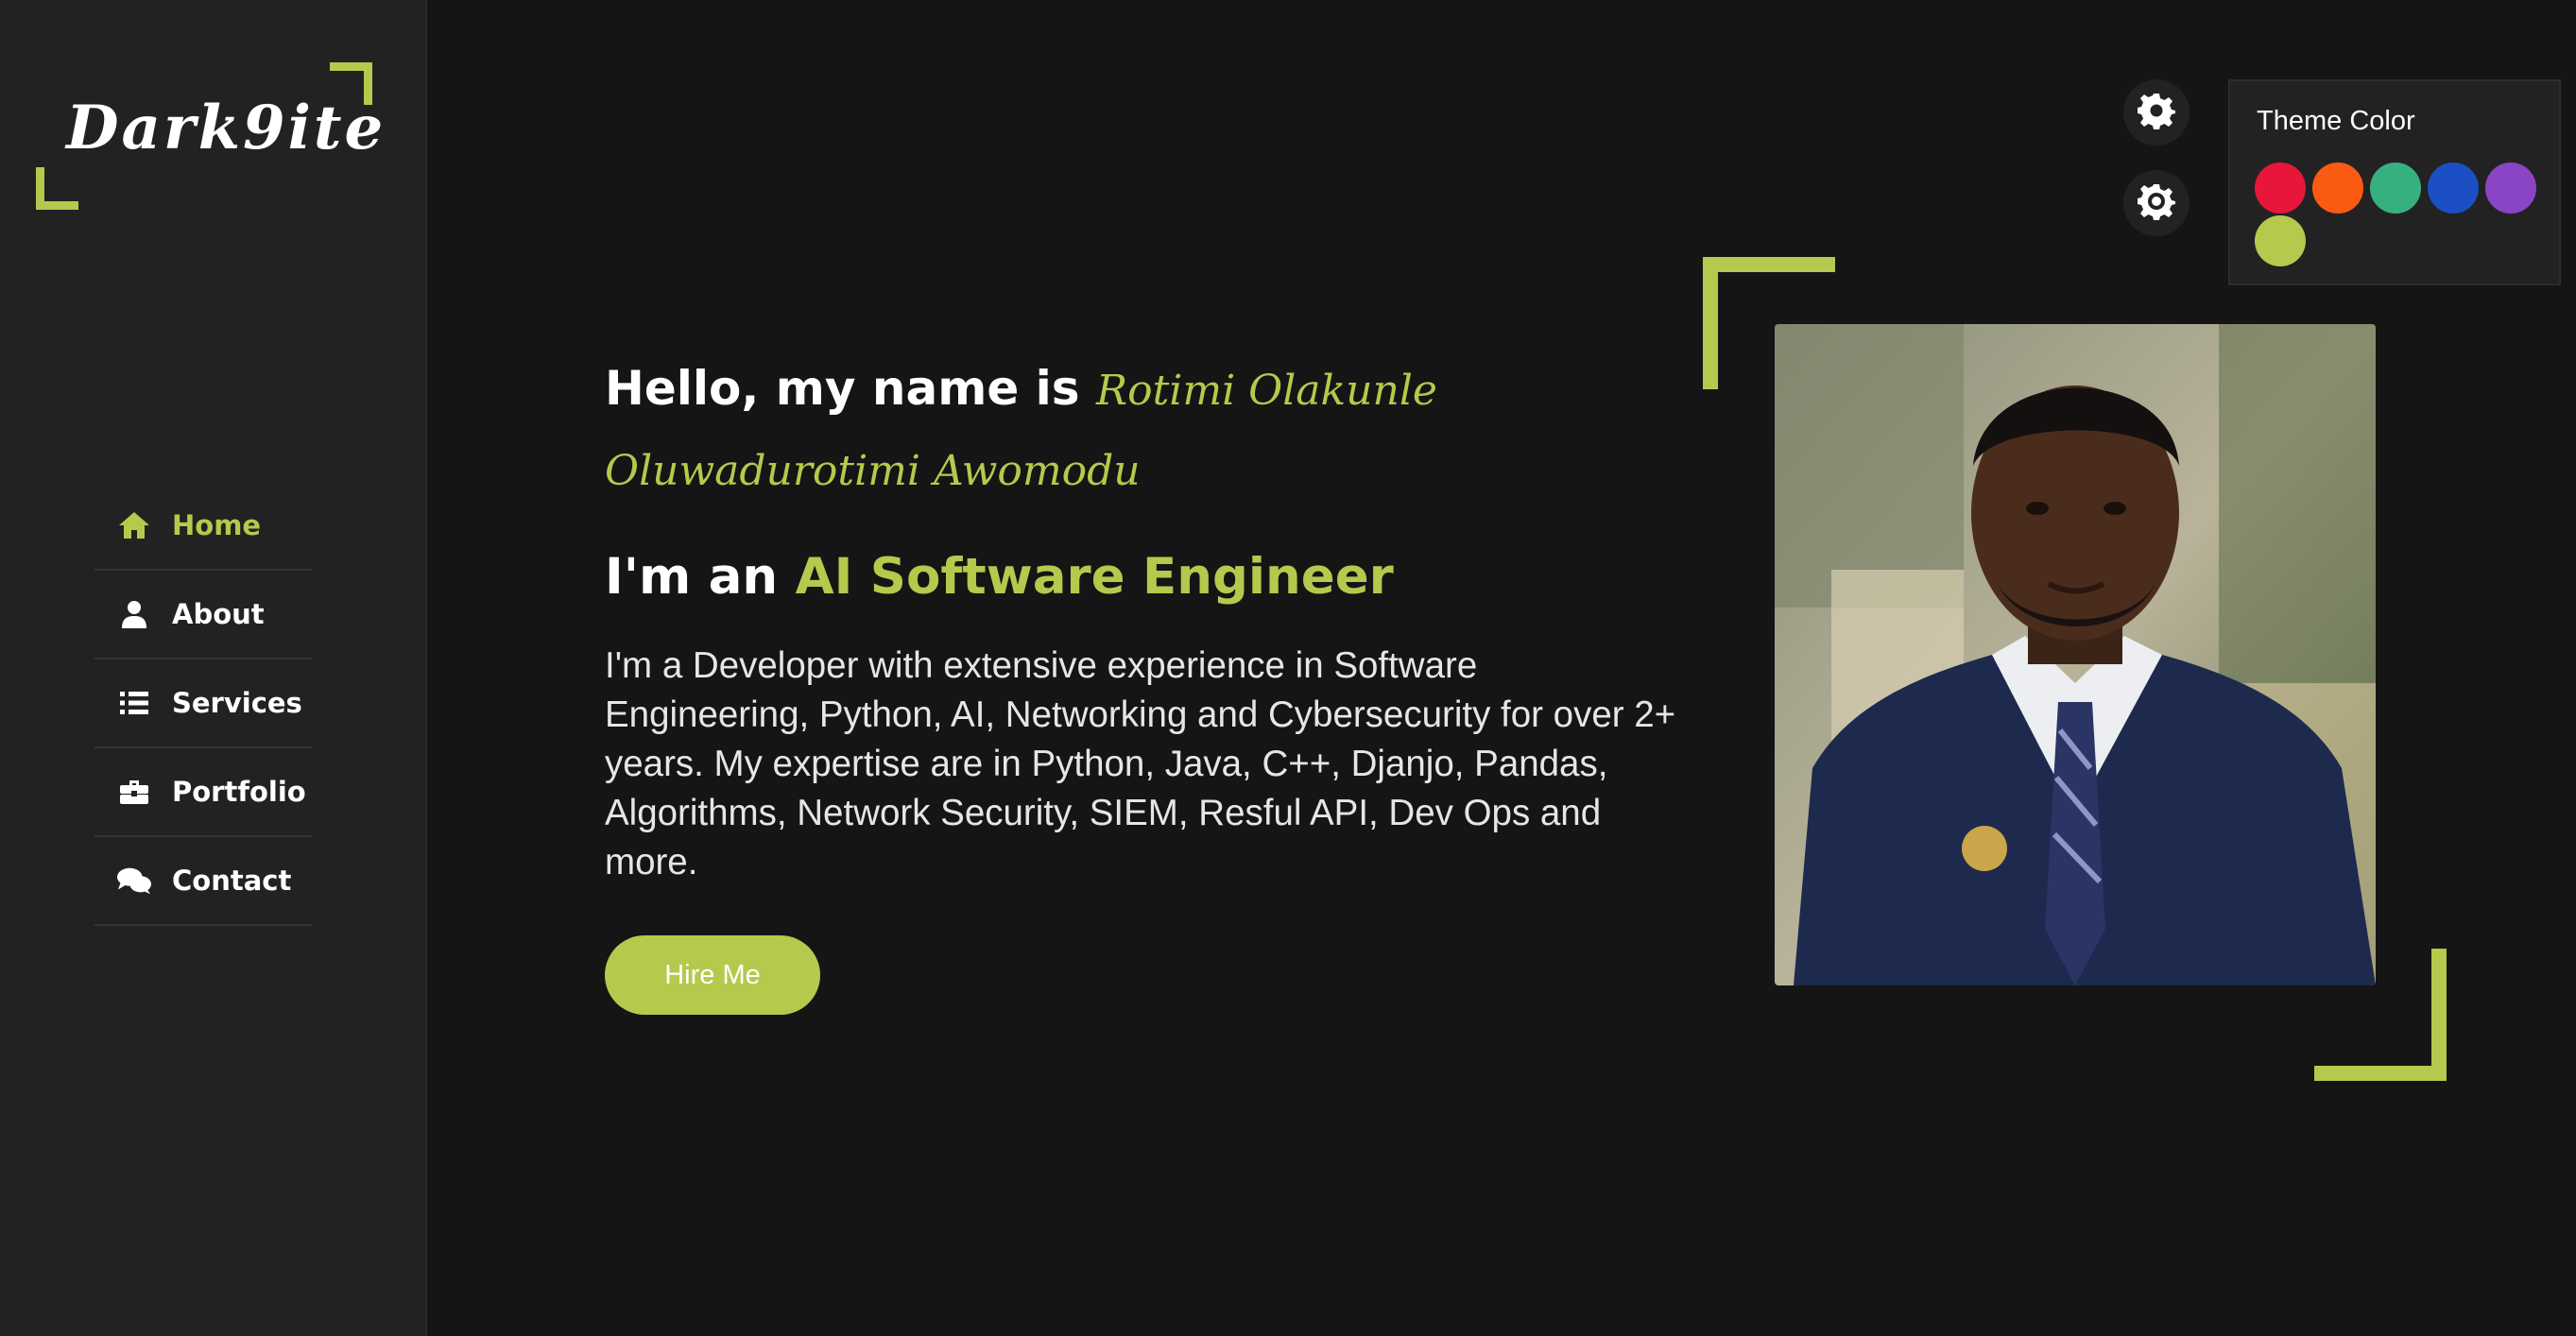 Image resolution: width=2576 pixels, height=1336 pixels. I want to click on nav-item-services: Services, so click(203, 703).